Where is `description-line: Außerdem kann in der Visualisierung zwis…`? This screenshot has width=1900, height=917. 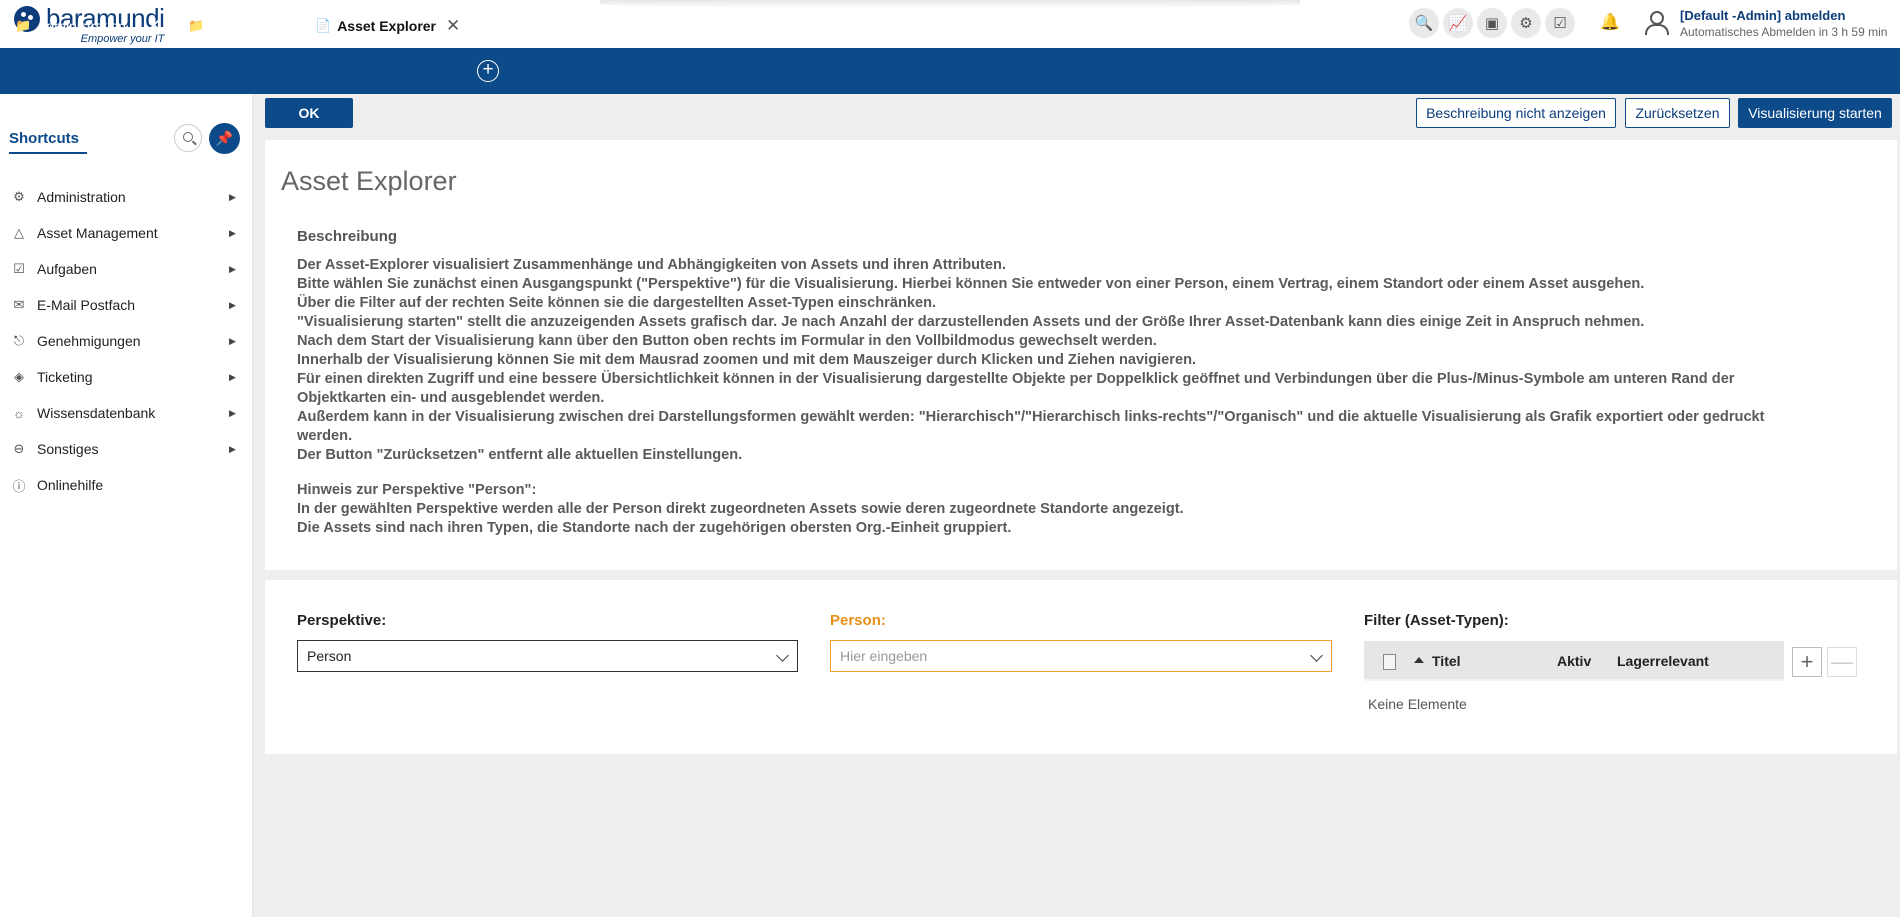 description-line: Außerdem kann in der Visualisierung zwis… is located at coordinates (1031, 417).